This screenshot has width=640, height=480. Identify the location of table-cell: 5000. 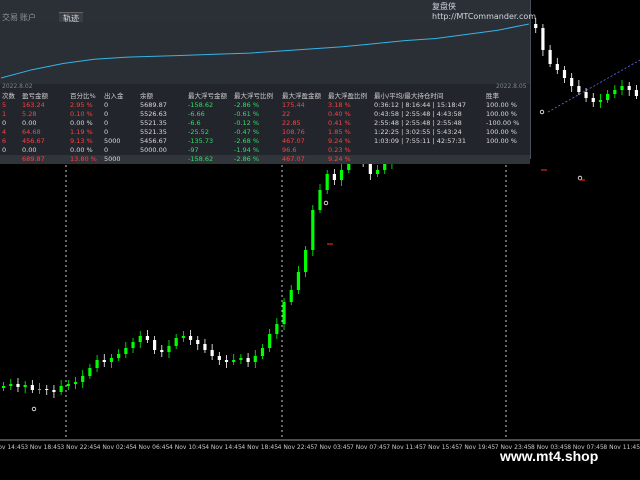
(112, 159).